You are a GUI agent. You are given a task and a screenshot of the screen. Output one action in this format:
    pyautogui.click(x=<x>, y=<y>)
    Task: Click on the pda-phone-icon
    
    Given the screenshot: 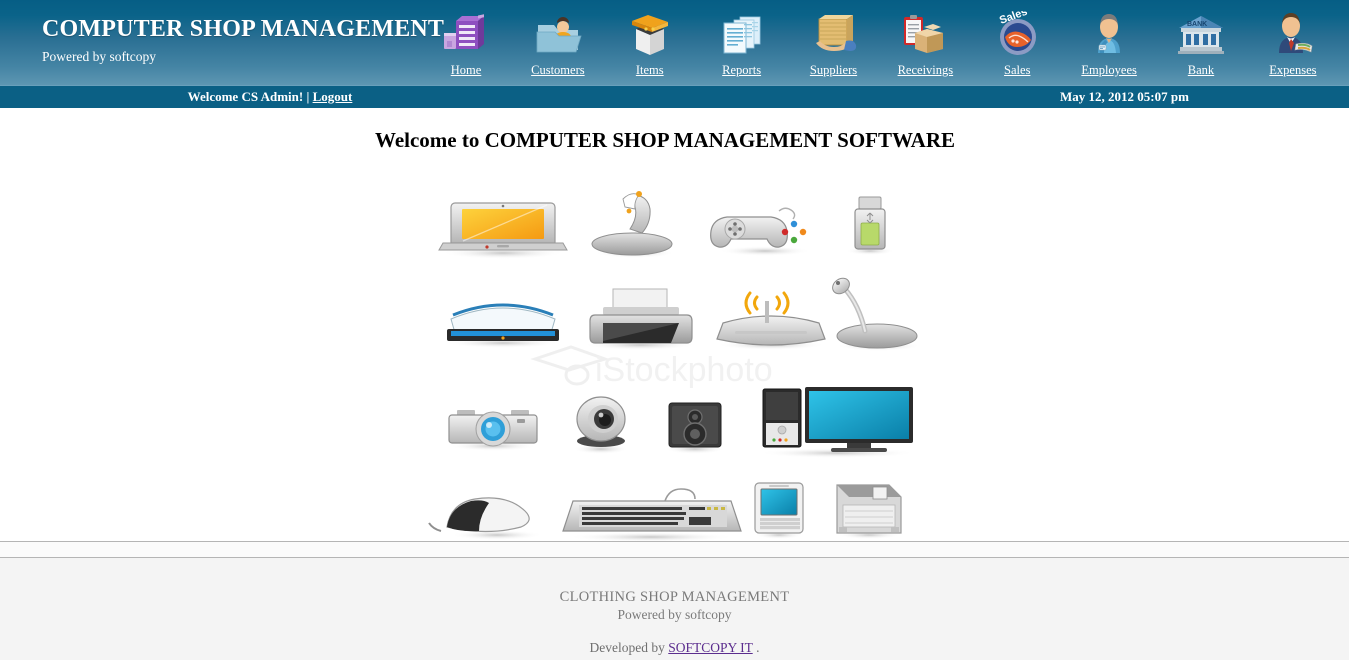 What is the action you would take?
    pyautogui.click(x=779, y=510)
    